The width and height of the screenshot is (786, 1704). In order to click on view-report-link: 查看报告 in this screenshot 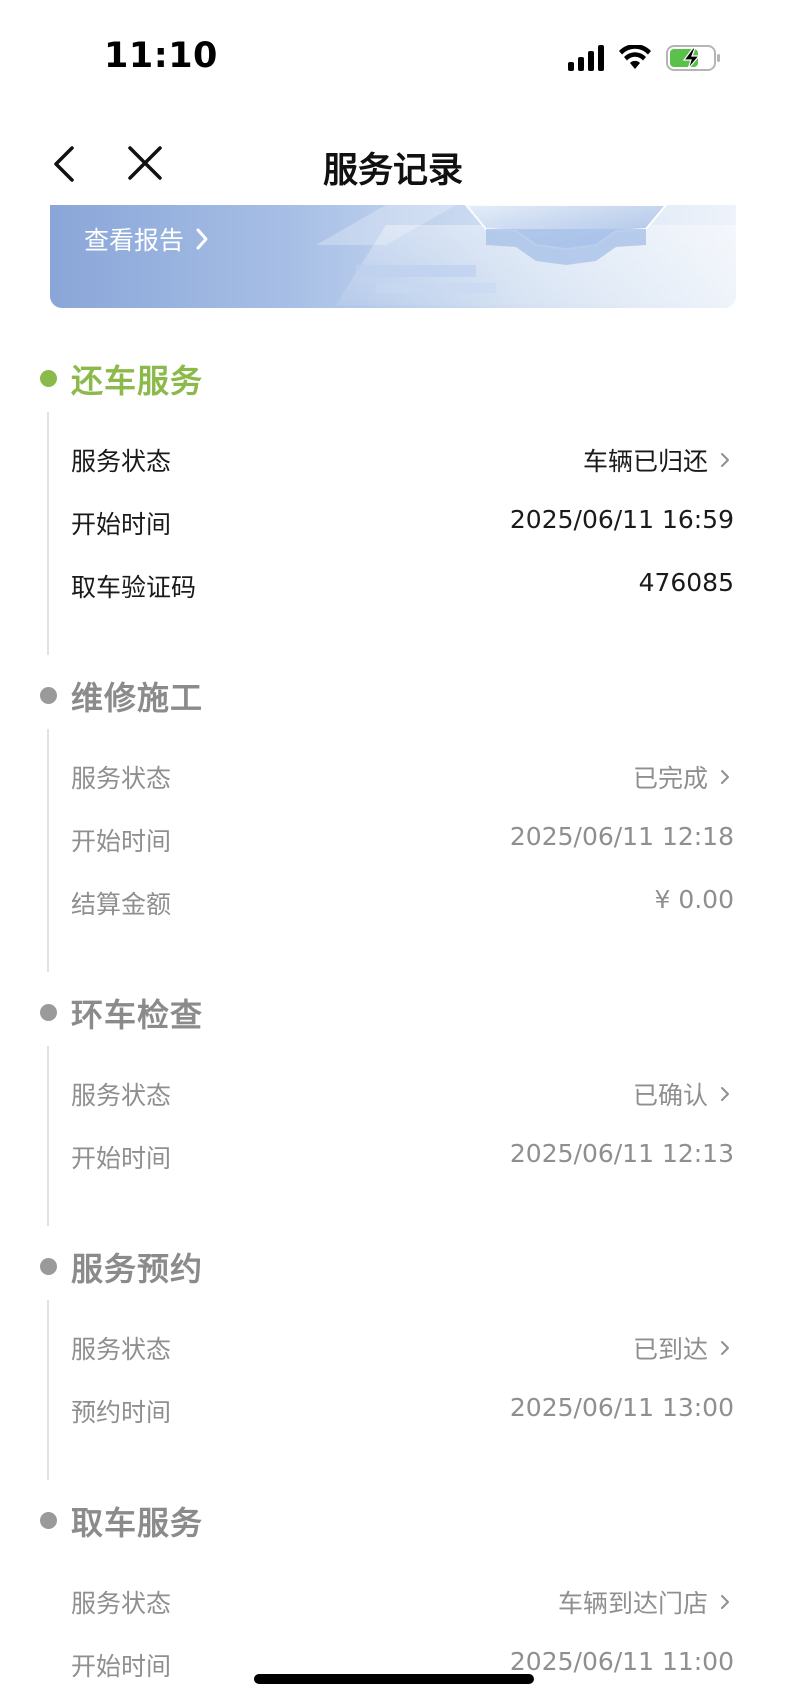, I will do `click(147, 239)`.